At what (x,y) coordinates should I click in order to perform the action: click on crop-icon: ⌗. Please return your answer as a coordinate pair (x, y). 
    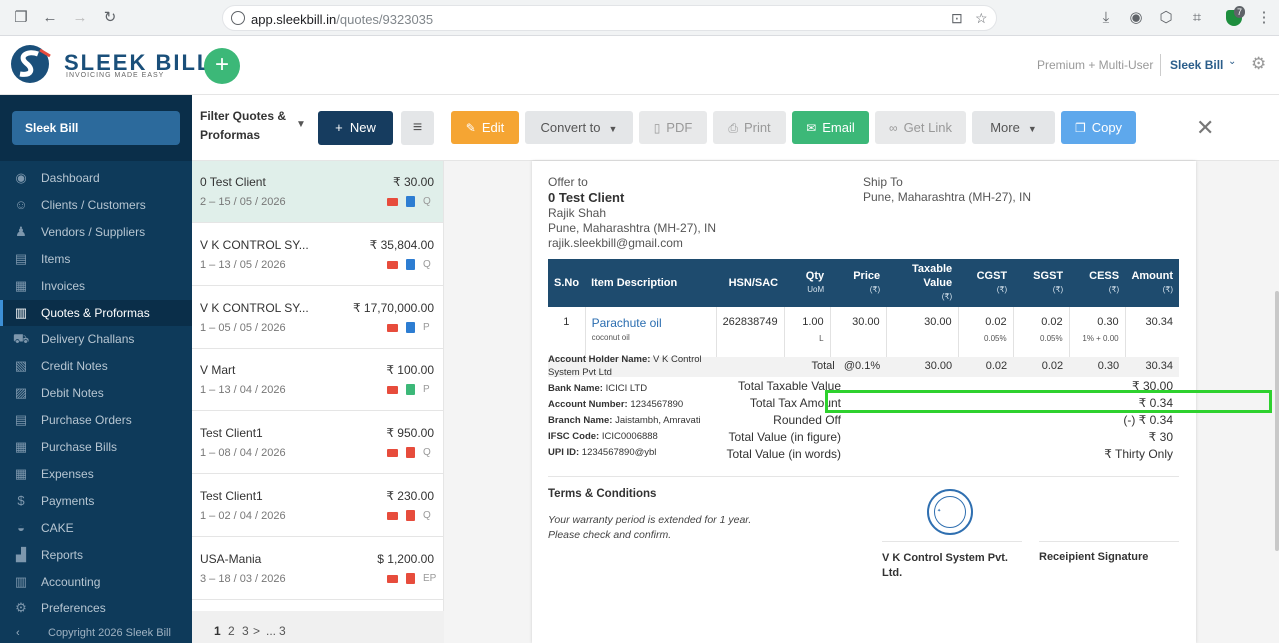
    Looking at the image, I should click on (1197, 18).